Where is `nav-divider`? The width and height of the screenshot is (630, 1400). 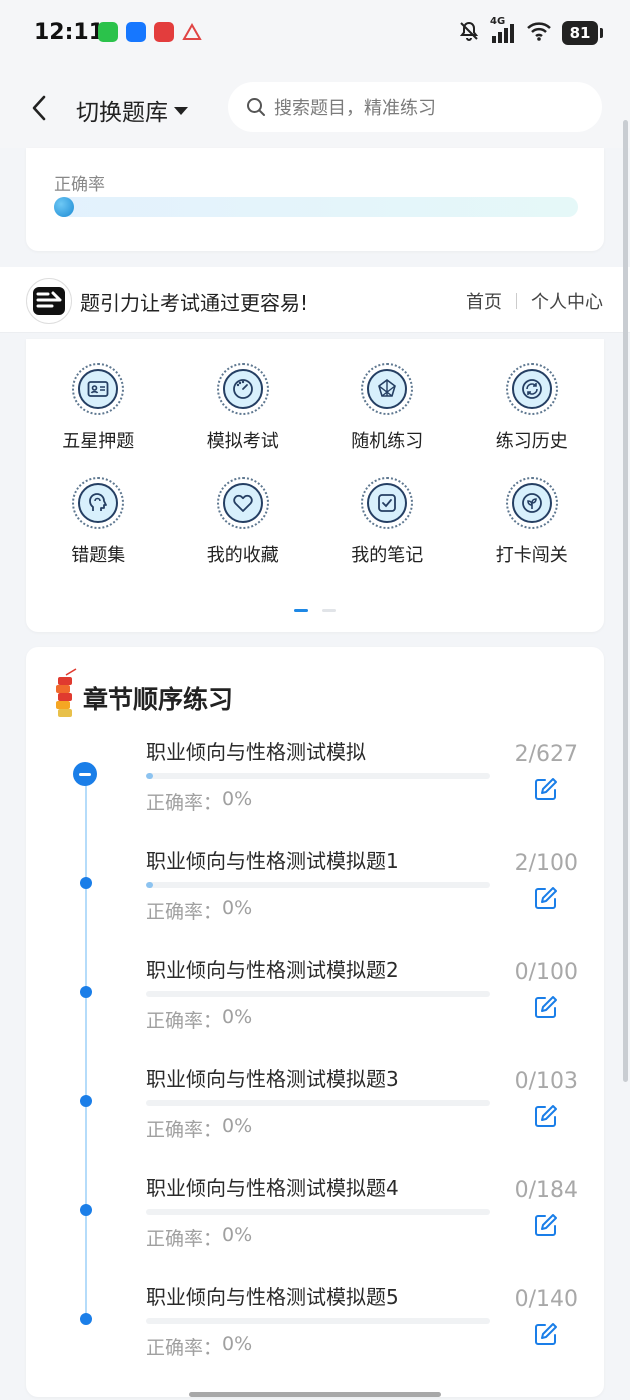
nav-divider is located at coordinates (516, 301).